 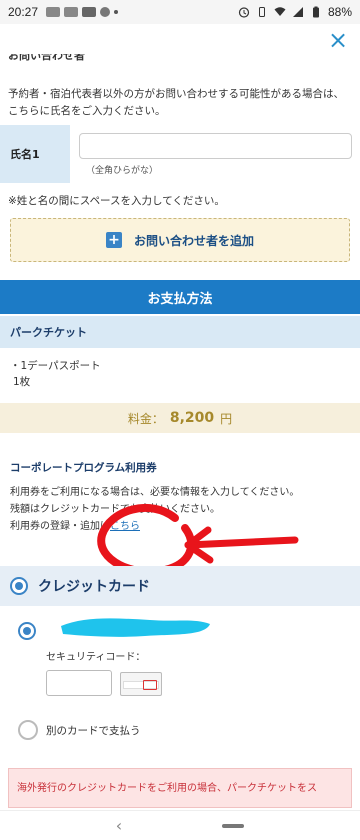 I want to click on status-bar: 20:27 88%, so click(x=180, y=12).